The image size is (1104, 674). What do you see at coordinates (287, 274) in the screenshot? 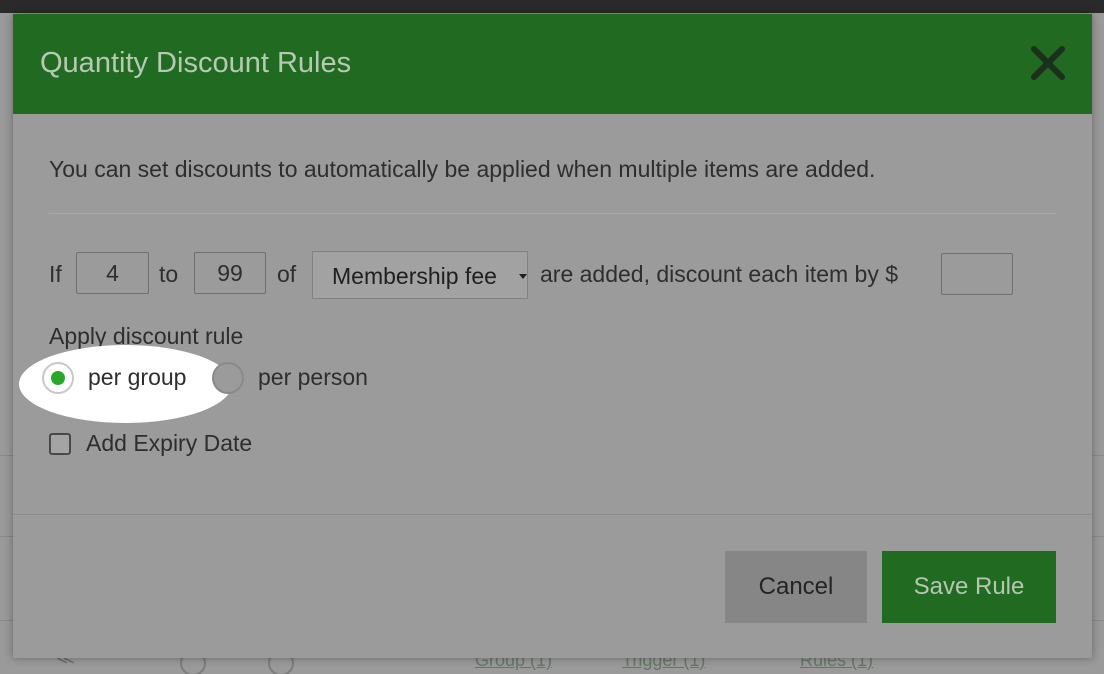
I see `of-label: of` at bounding box center [287, 274].